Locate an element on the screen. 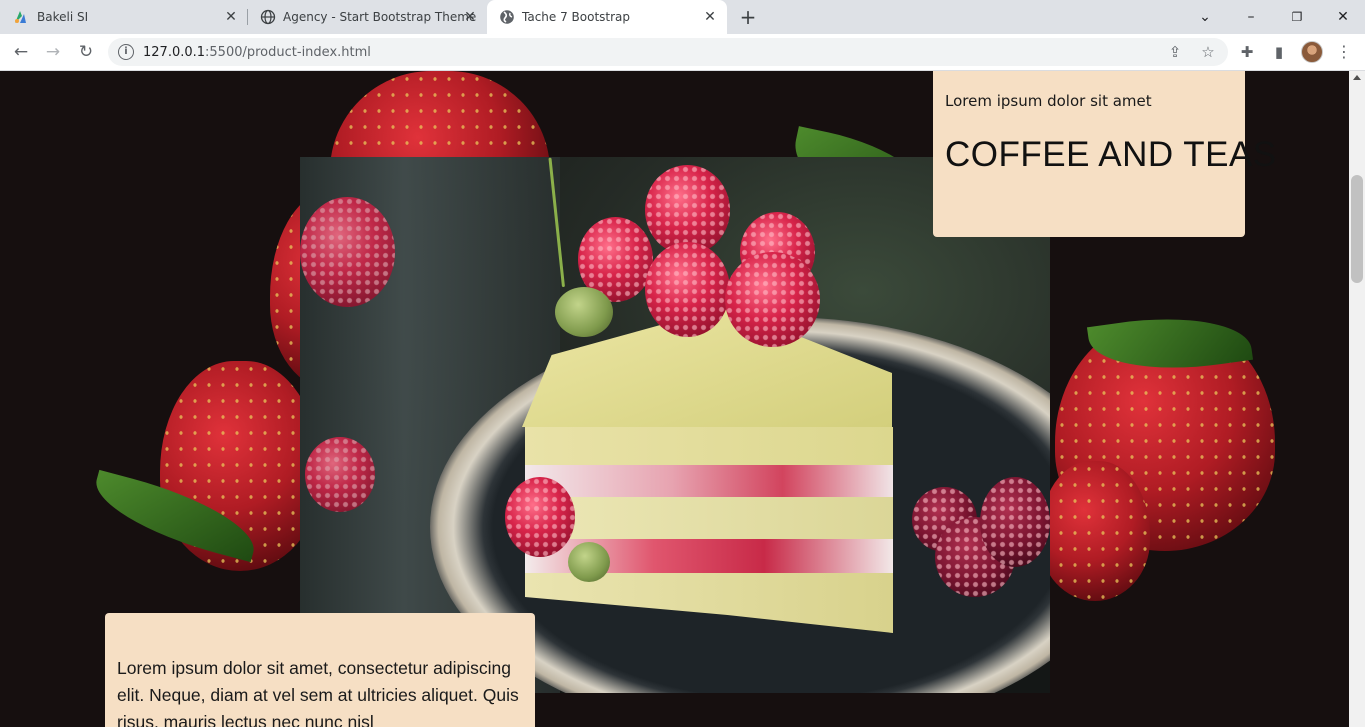 The width and height of the screenshot is (1365, 727). vertical-scrollbar is located at coordinates (1357, 399).